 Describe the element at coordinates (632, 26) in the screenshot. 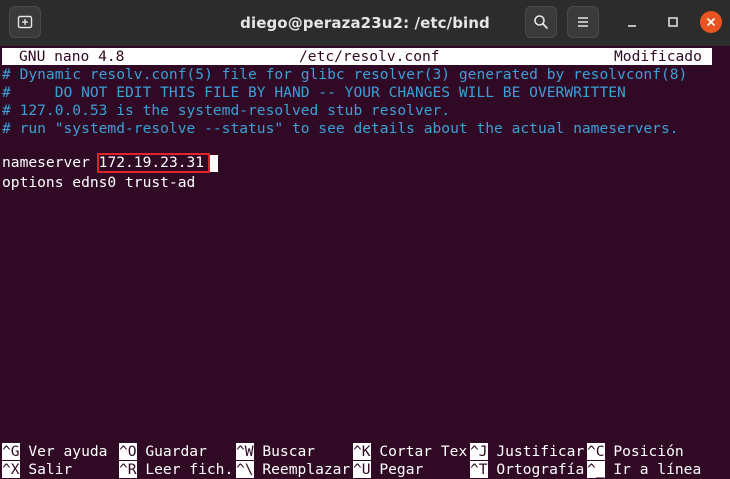

I see `minimize-icon` at that location.